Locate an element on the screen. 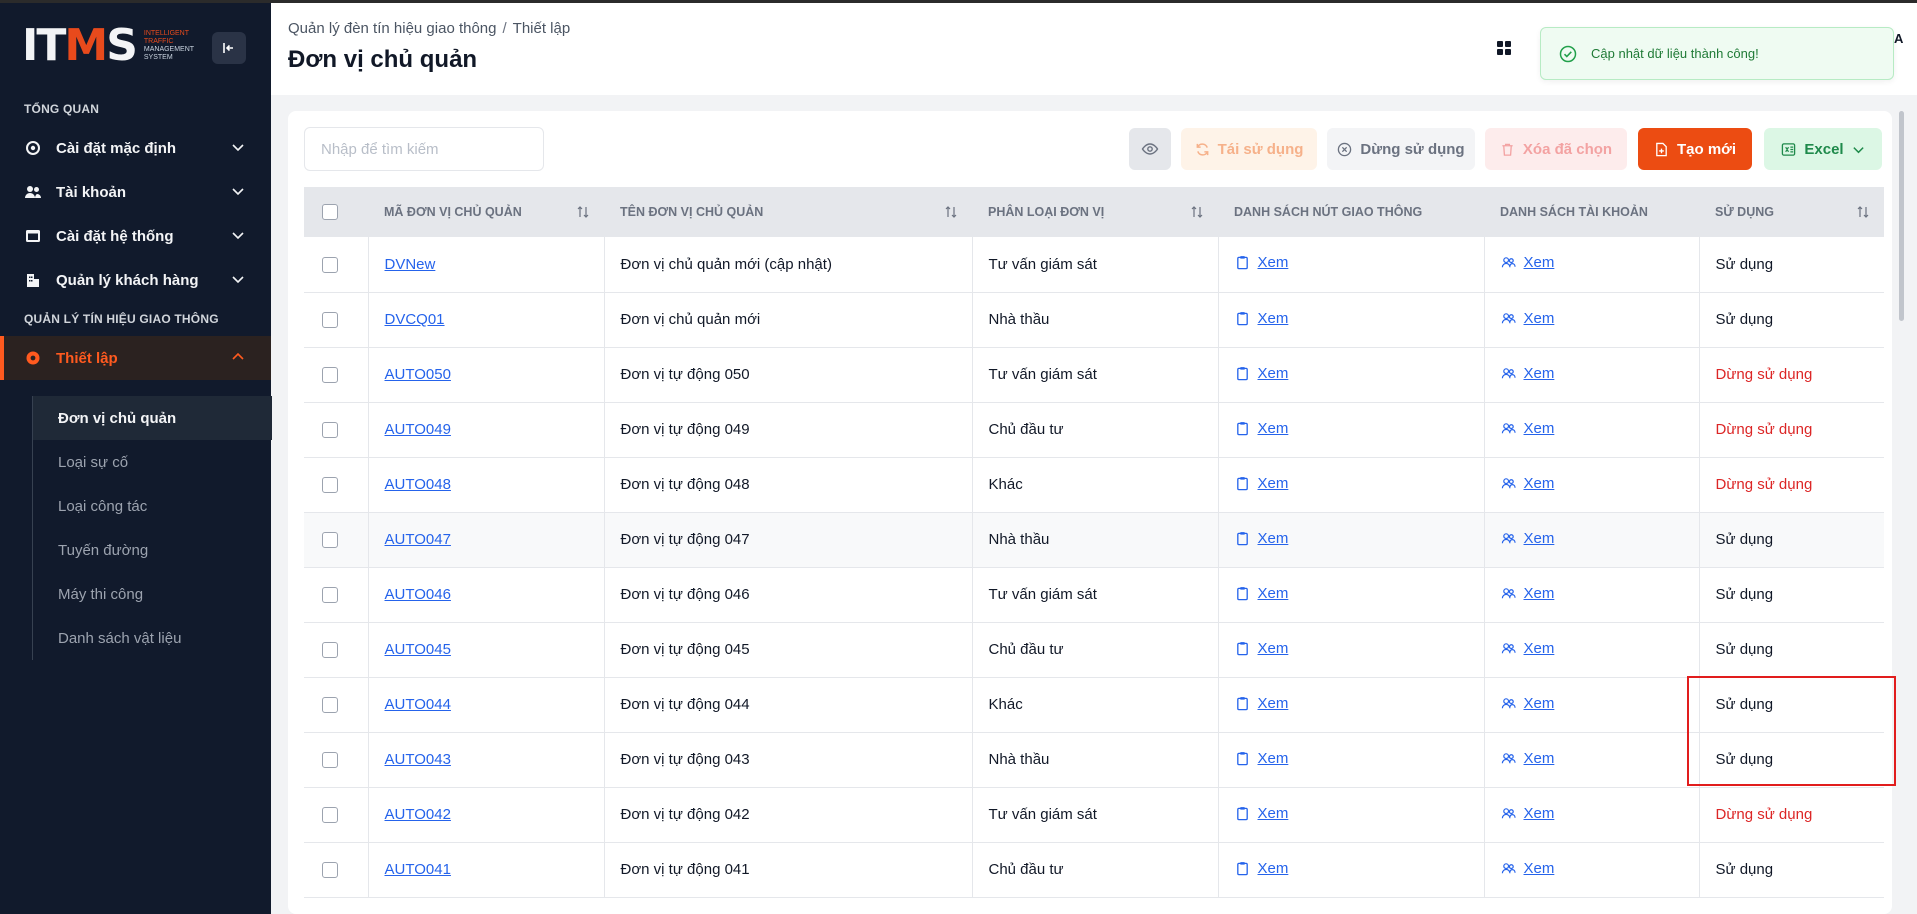  sidebar-subitem-incident-types: Loại sự cố is located at coordinates (152, 462).